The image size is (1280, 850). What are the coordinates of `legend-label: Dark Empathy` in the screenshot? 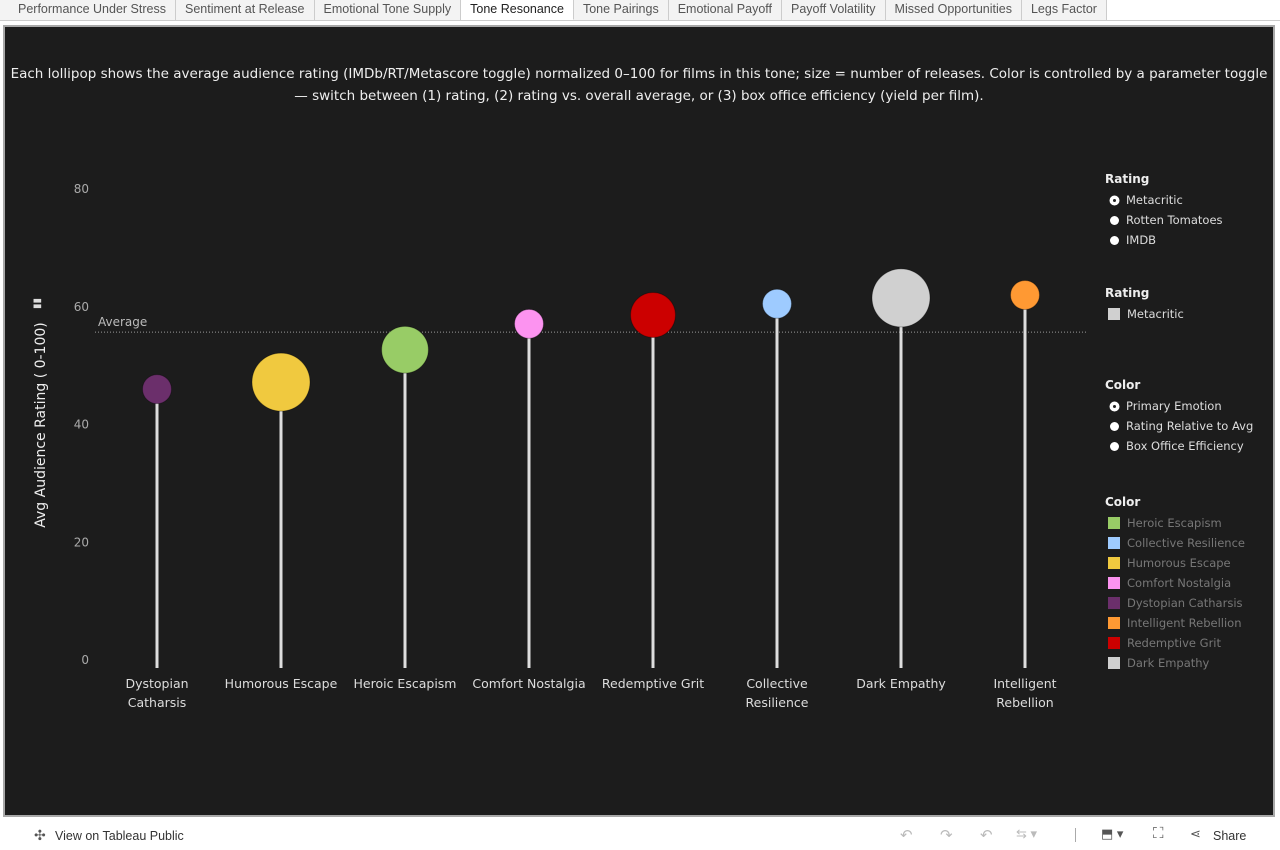 It's located at (1168, 663).